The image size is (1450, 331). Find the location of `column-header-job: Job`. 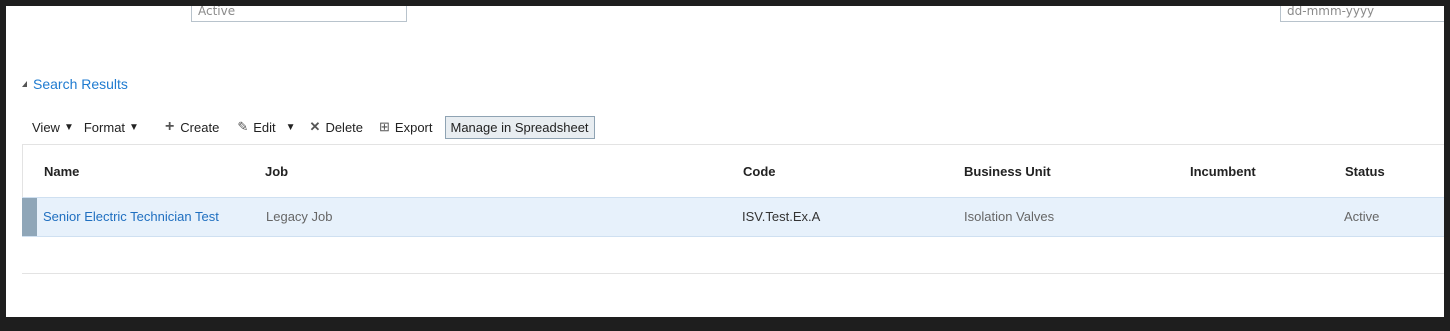

column-header-job: Job is located at coordinates (276, 171).